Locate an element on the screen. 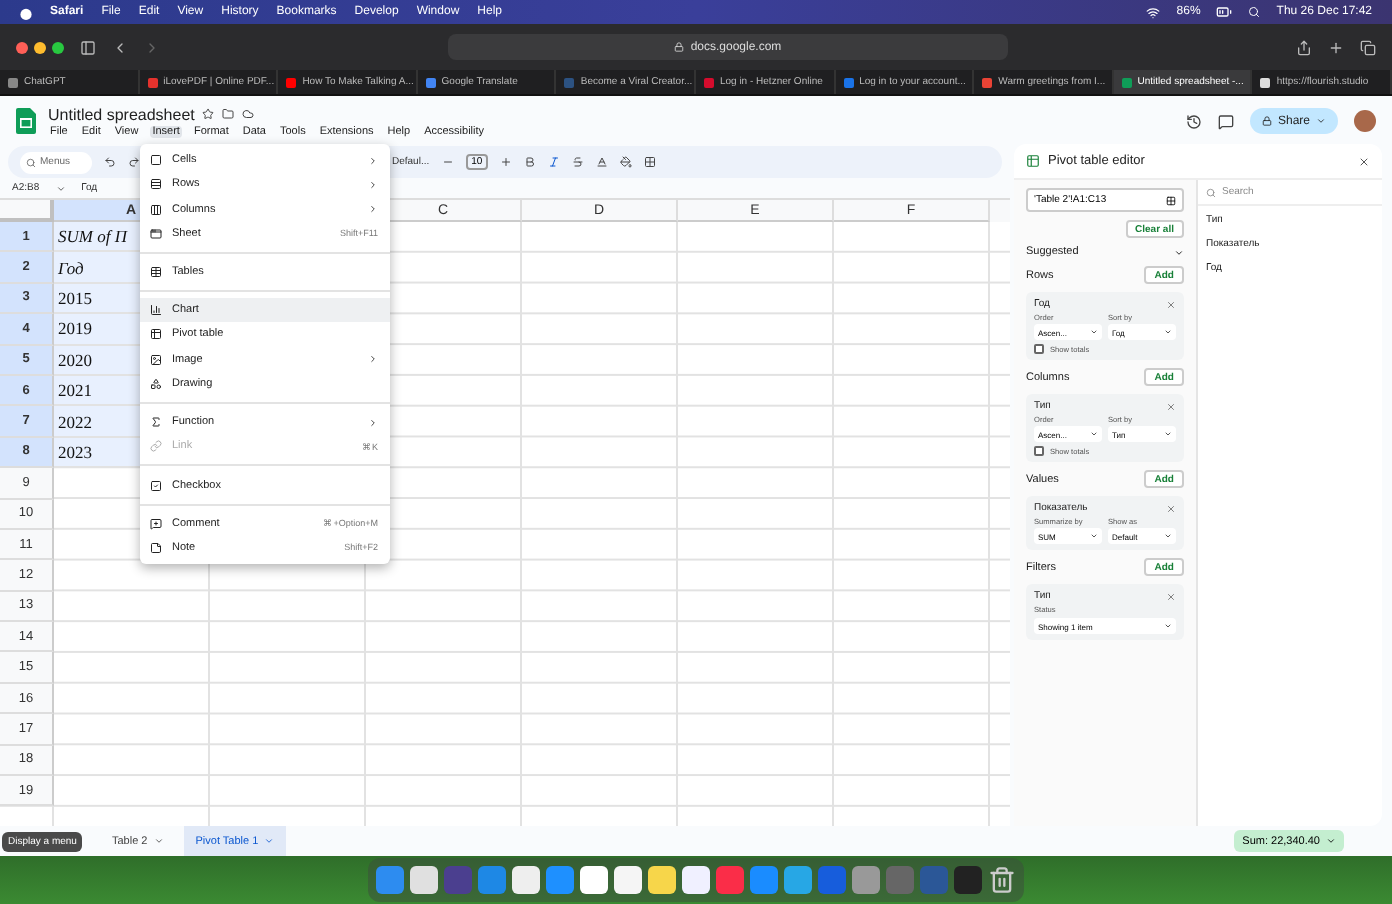 Image resolution: width=1392 pixels, height=904 pixels. forward-icon is located at coordinates (152, 47).